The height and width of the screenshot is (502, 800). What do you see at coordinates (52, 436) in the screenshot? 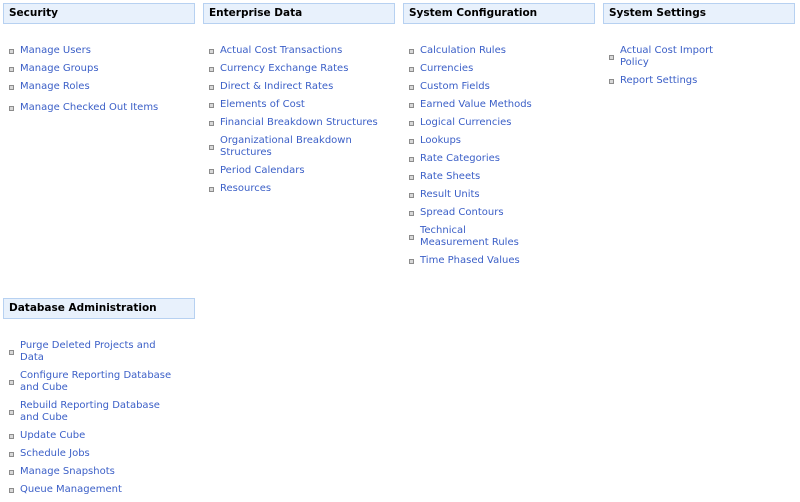
I see `link-update-cube: Update Cube` at bounding box center [52, 436].